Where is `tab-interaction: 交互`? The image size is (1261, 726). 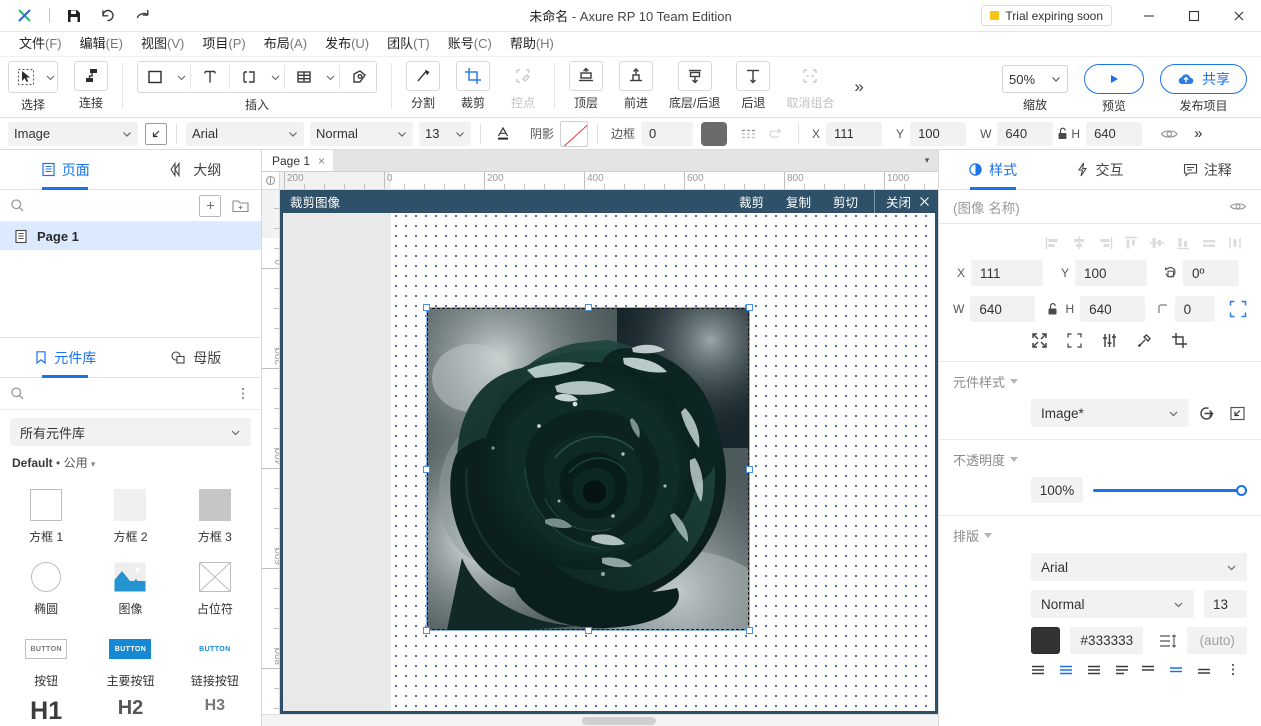 tab-interaction: 交互 is located at coordinates (1099, 169).